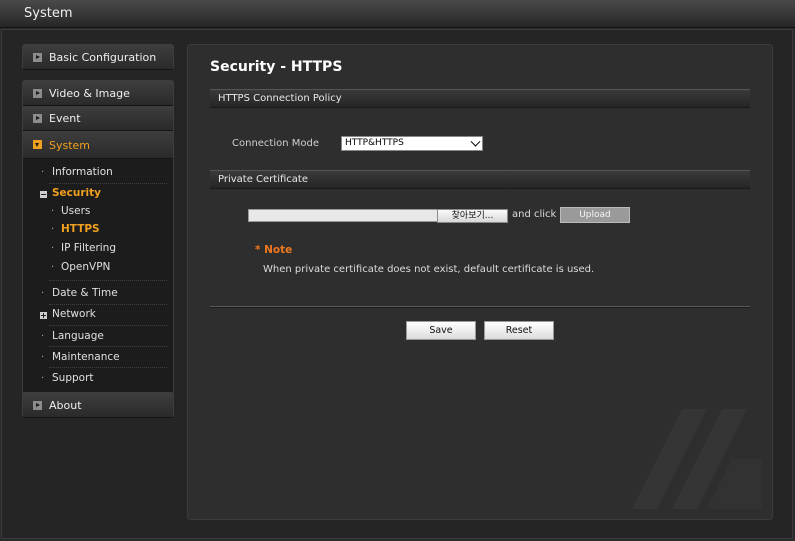 The width and height of the screenshot is (795, 541). I want to click on section-certificate-label: Private Certificate, so click(263, 179).